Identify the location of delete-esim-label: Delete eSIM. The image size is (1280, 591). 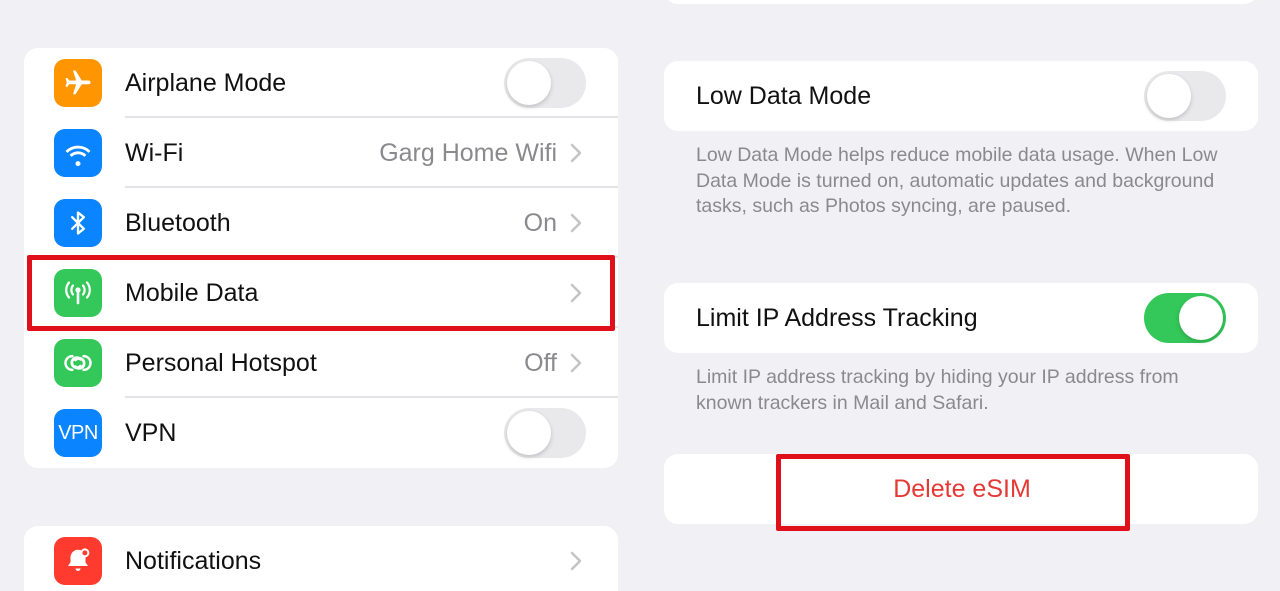
(962, 489).